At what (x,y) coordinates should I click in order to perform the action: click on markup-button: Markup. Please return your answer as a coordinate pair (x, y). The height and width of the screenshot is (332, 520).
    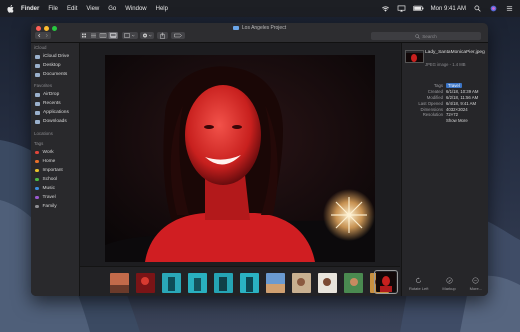
    Looking at the image, I should click on (449, 284).